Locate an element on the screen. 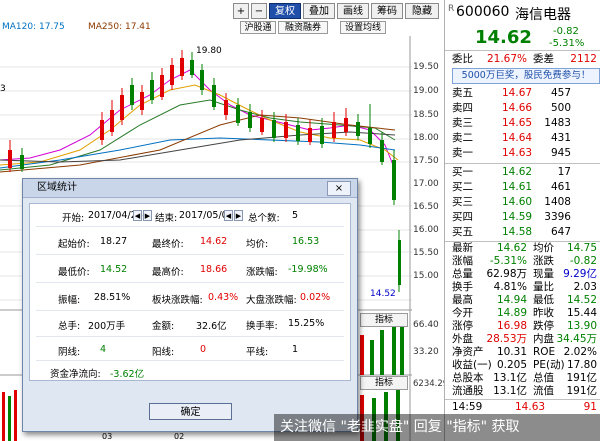 The image size is (600, 441). y-tick: 16.50 is located at coordinates (426, 207).